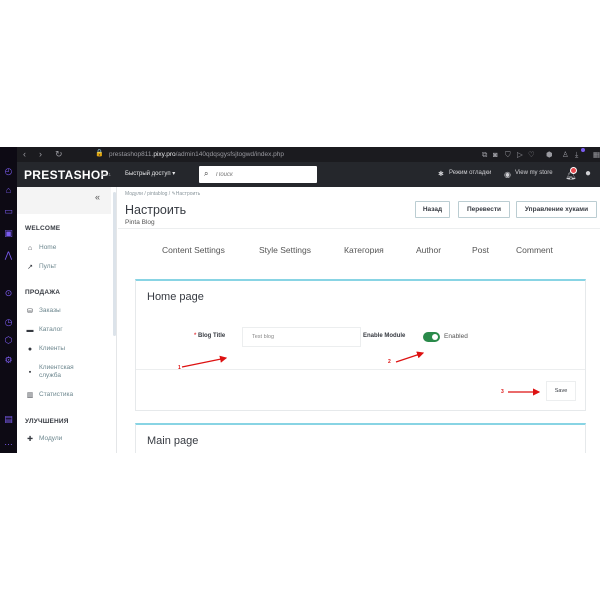 The height and width of the screenshot is (600, 600). Describe the element at coordinates (389, 362) in the screenshot. I see `annotation-2: 2` at that location.